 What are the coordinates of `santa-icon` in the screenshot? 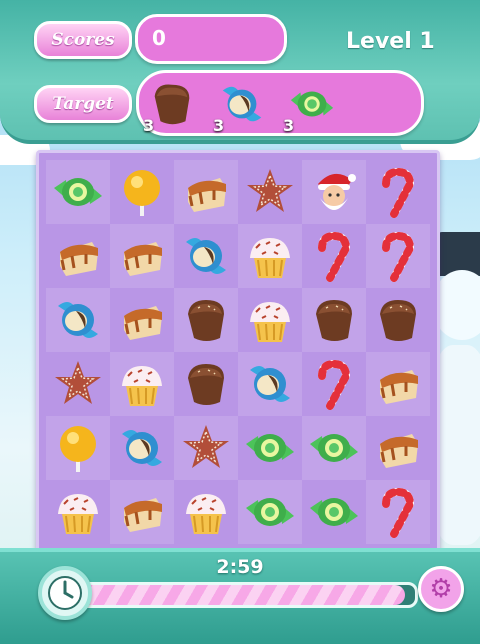 It's located at (334, 192).